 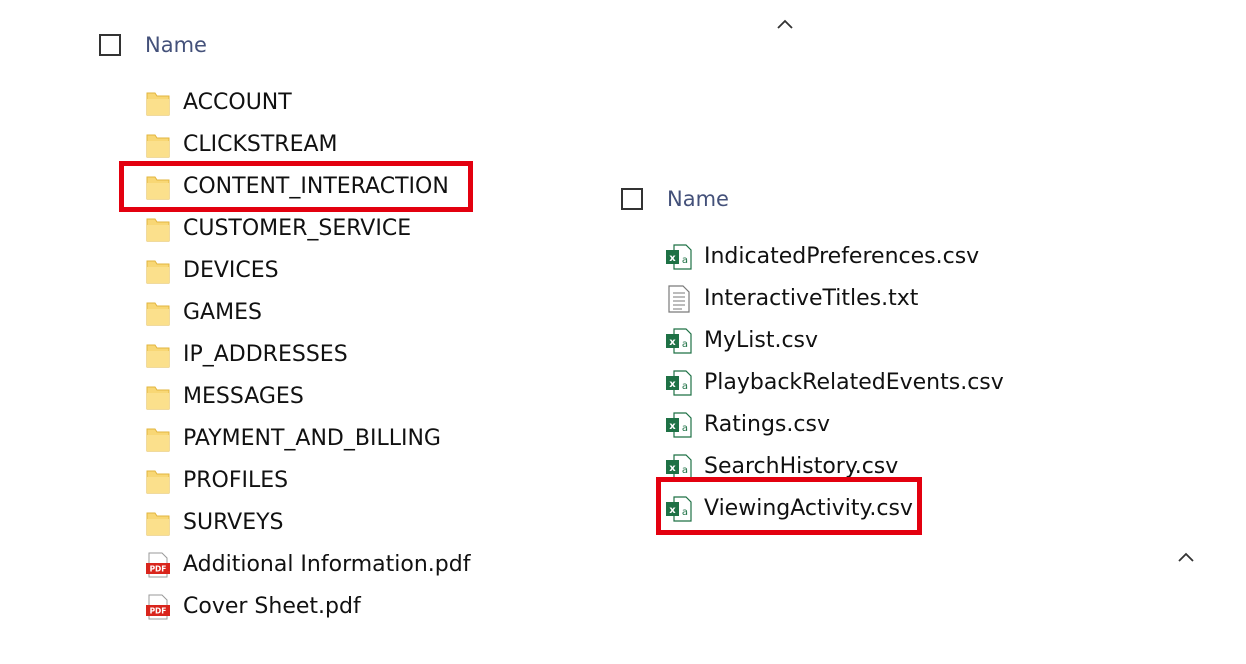 I want to click on list-item-games: GAMES, so click(x=307, y=313).